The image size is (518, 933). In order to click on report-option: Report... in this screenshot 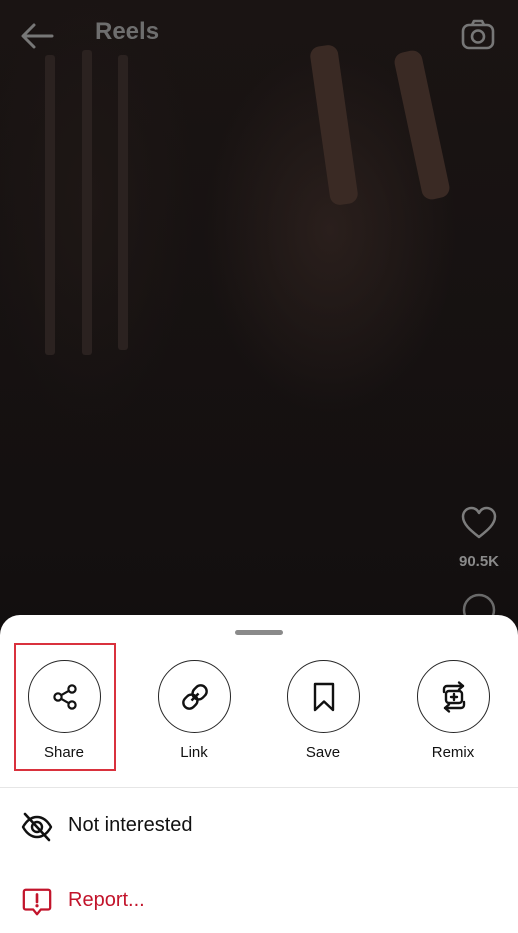, I will do `click(259, 901)`.